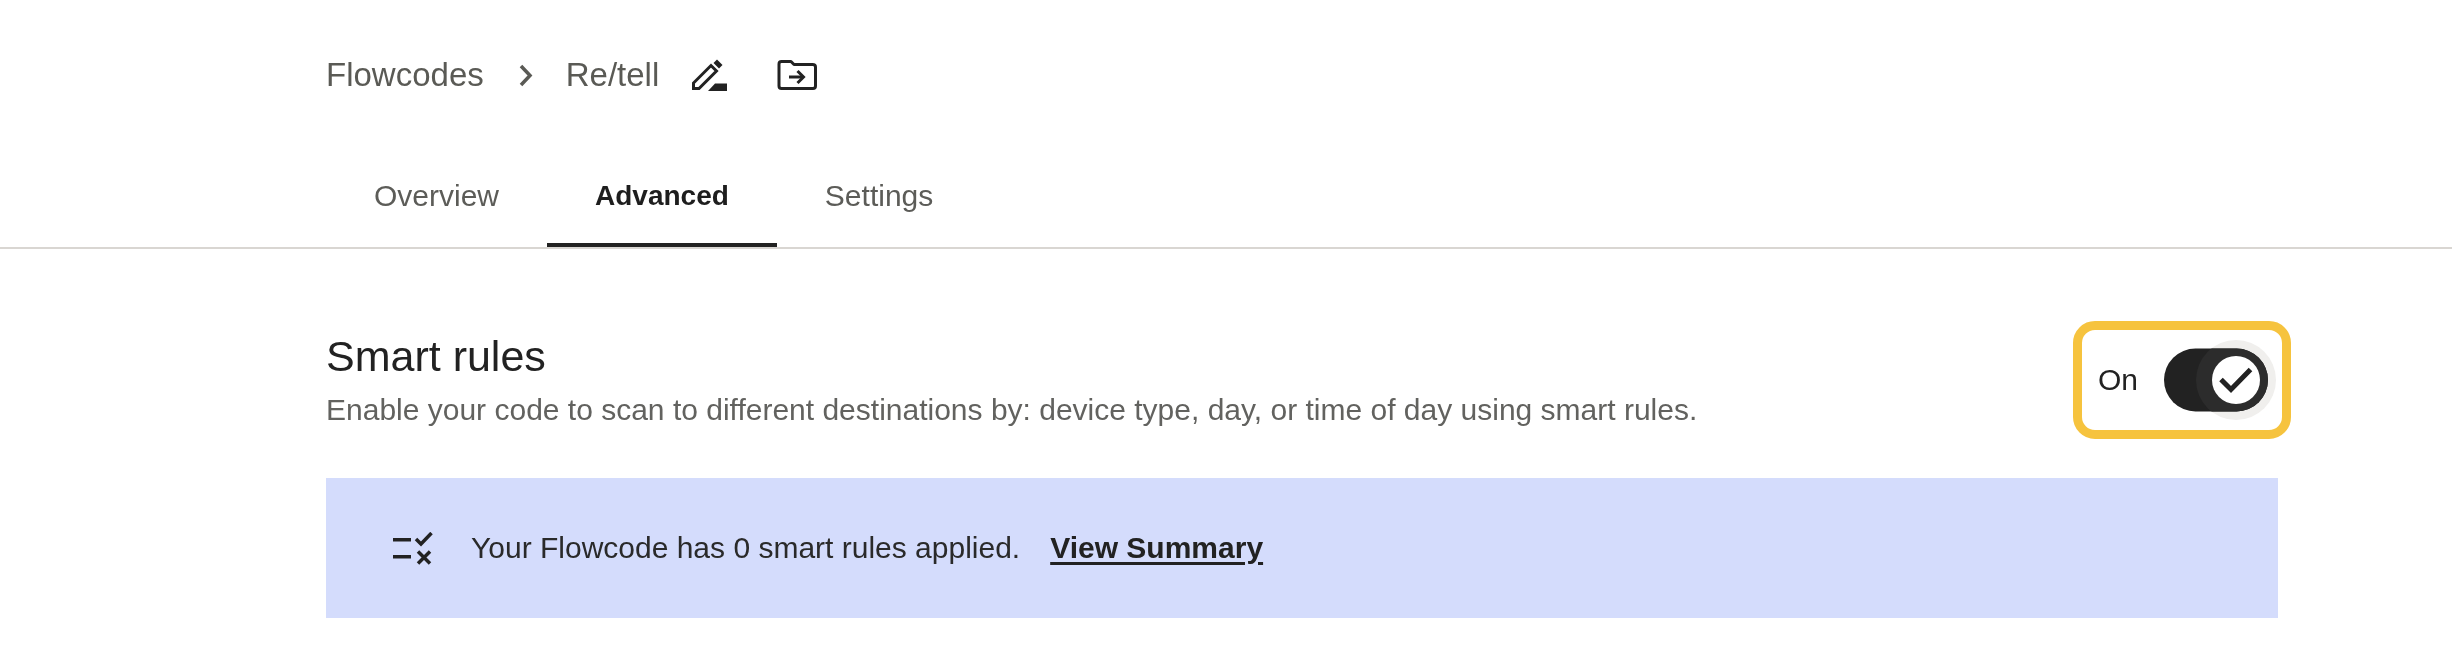  I want to click on view-summary-link: View Summary, so click(1157, 548).